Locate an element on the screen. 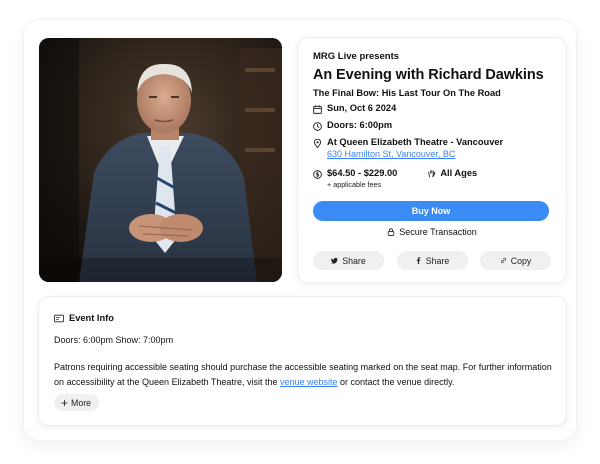 This screenshot has width=600, height=464. share-twitter-button: Share is located at coordinates (348, 260).